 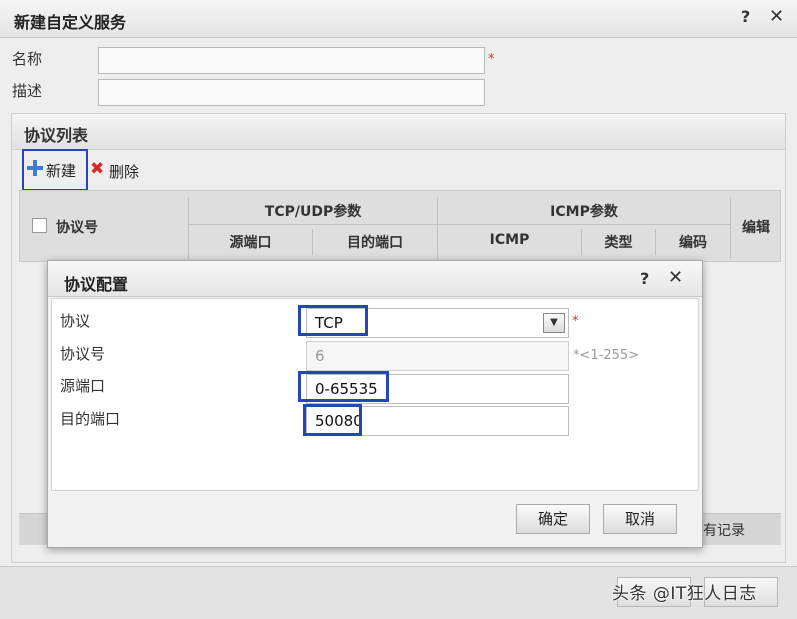 I want to click on dst-port-label: 目的端口, so click(x=90, y=419).